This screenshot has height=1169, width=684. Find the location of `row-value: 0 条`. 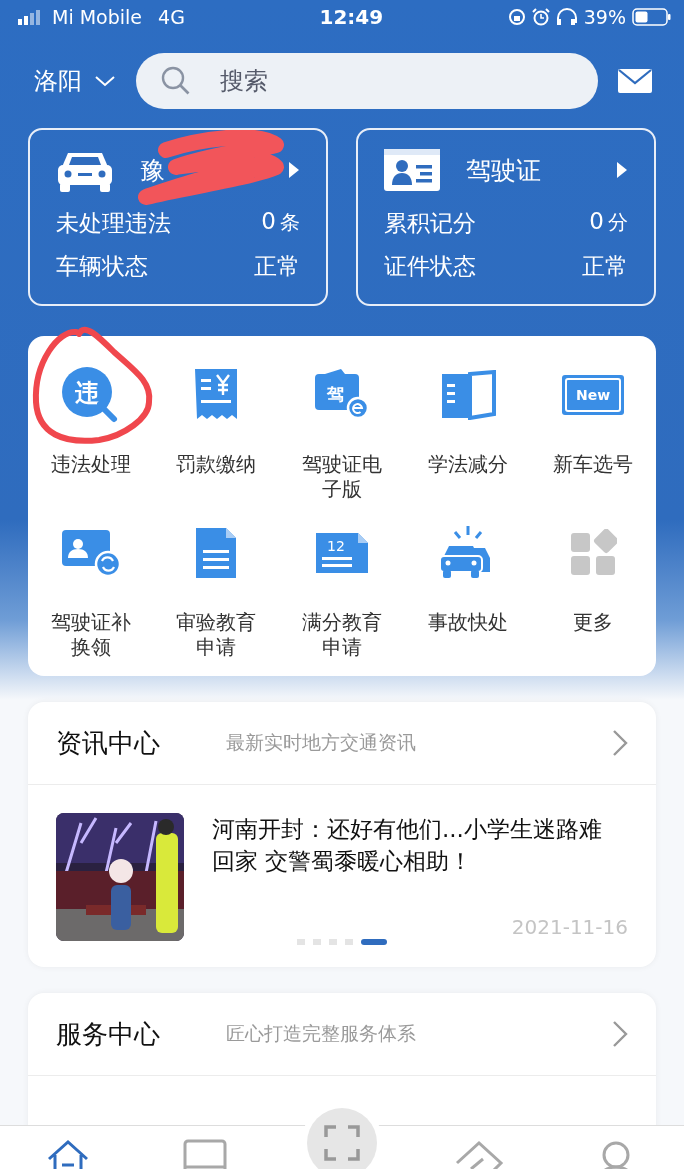

row-value: 0 条 is located at coordinates (280, 222).